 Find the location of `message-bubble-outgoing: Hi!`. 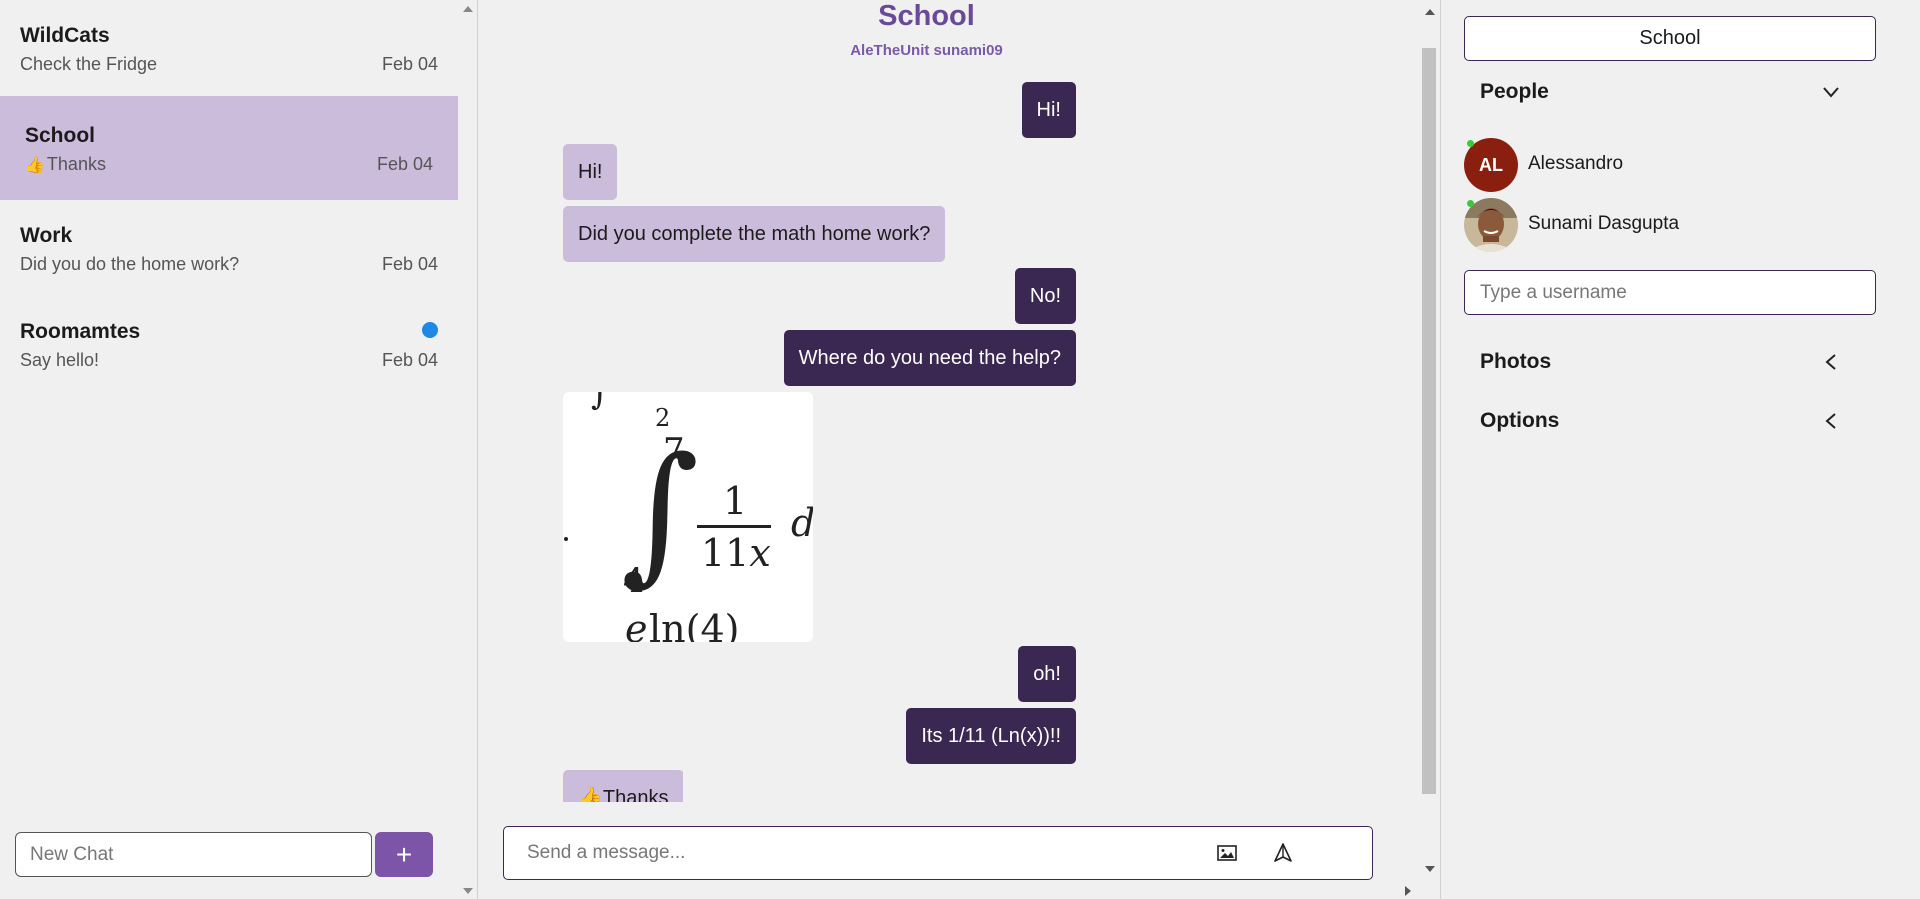

message-bubble-outgoing: Hi! is located at coordinates (1048, 110).